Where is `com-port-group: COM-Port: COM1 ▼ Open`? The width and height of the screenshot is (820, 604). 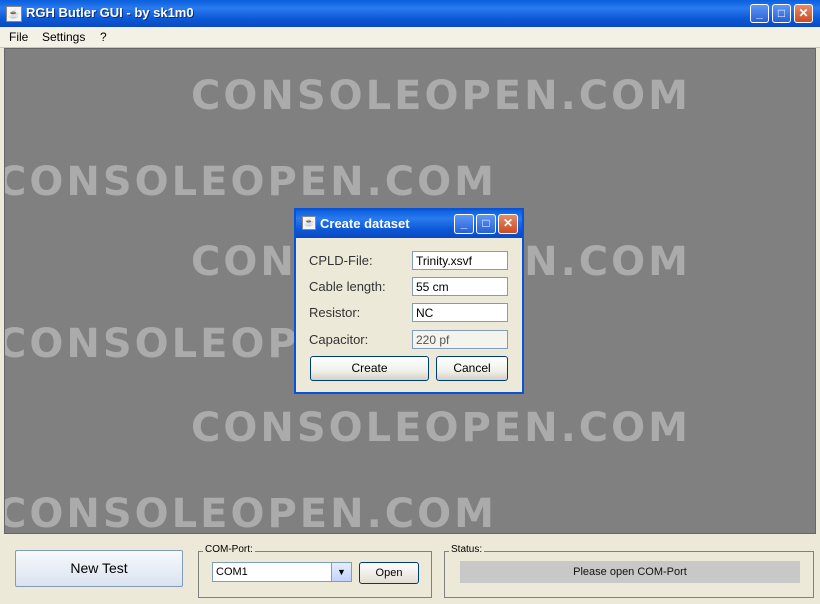
com-port-group: COM-Port: COM1 ▼ Open is located at coordinates (315, 571).